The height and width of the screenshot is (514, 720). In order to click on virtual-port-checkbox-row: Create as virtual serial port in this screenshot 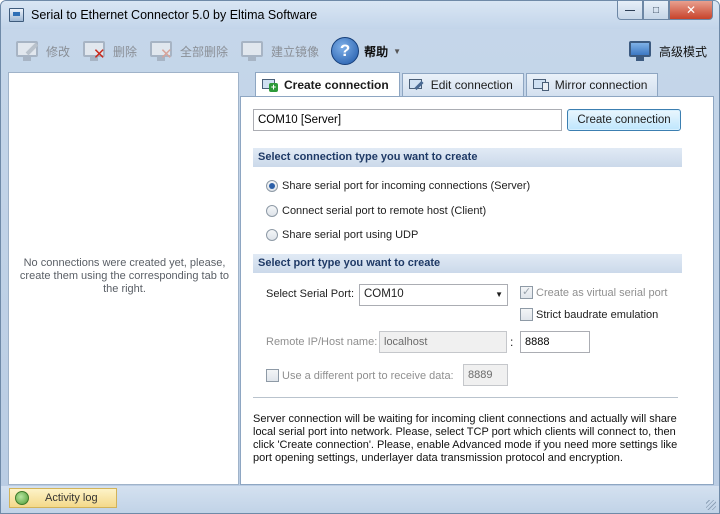, I will do `click(594, 292)`.